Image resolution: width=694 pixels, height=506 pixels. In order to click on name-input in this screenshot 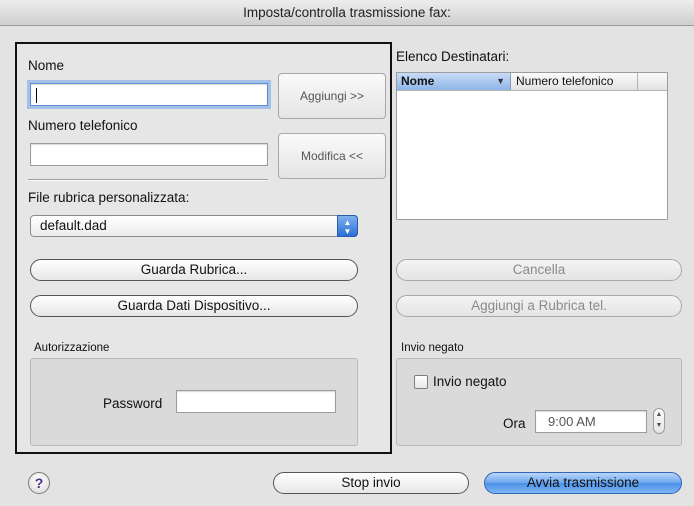, I will do `click(149, 94)`.